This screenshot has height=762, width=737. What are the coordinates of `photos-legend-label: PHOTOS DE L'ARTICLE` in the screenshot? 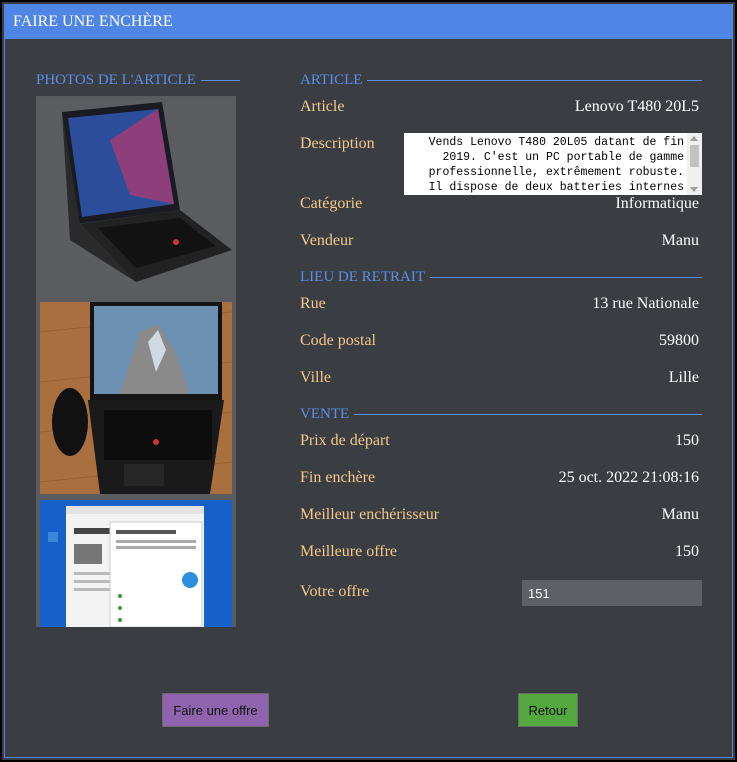 It's located at (116, 79).